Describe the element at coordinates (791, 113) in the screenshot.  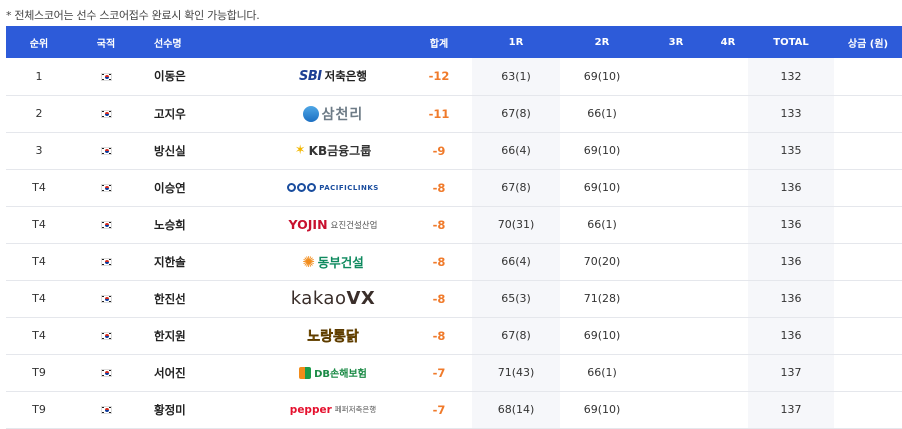
I see `cell-sum: 133` at that location.